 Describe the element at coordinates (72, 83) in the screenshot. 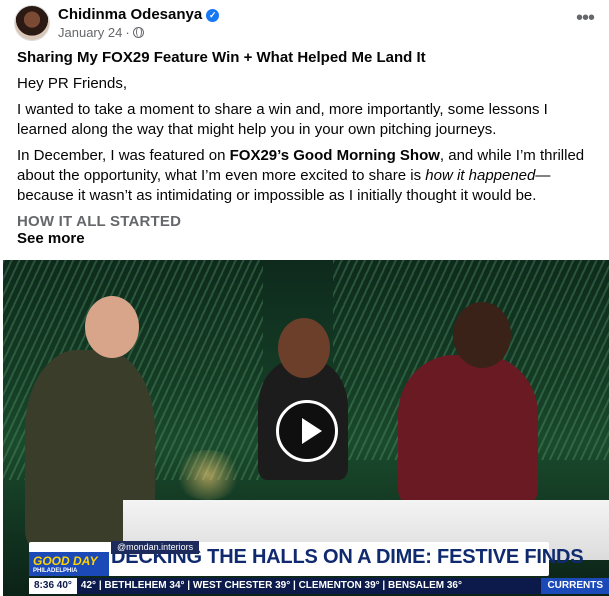

I see `greeting: Hey PR Friends,` at that location.